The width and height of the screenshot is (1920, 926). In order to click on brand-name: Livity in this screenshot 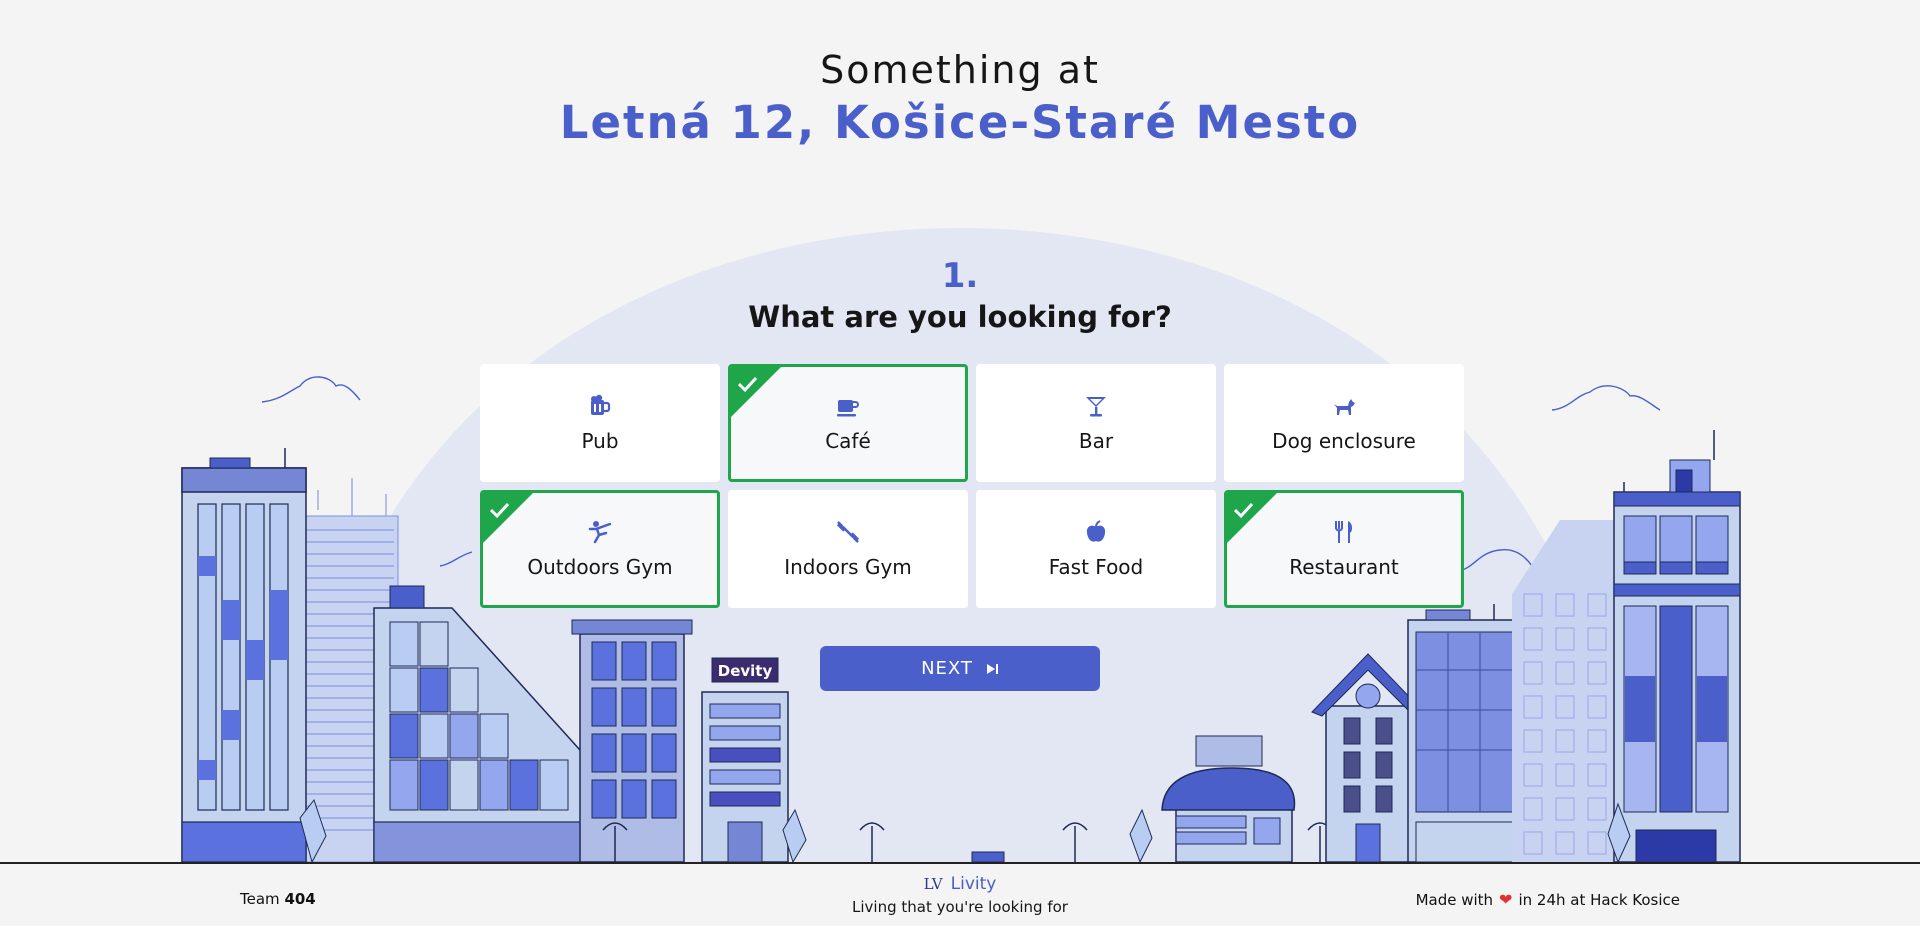, I will do `click(973, 884)`.